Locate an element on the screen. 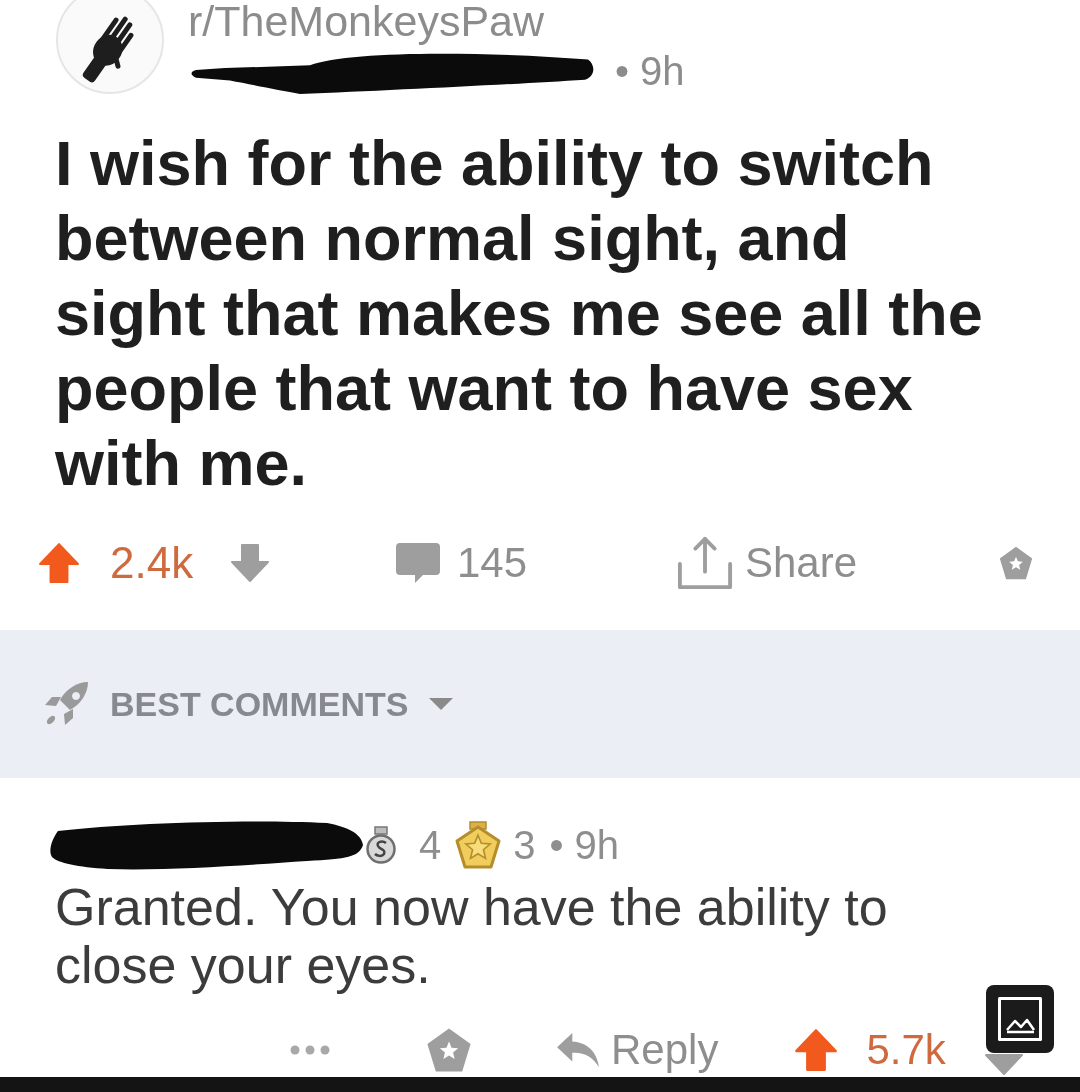  award-count: 4 is located at coordinates (430, 845).